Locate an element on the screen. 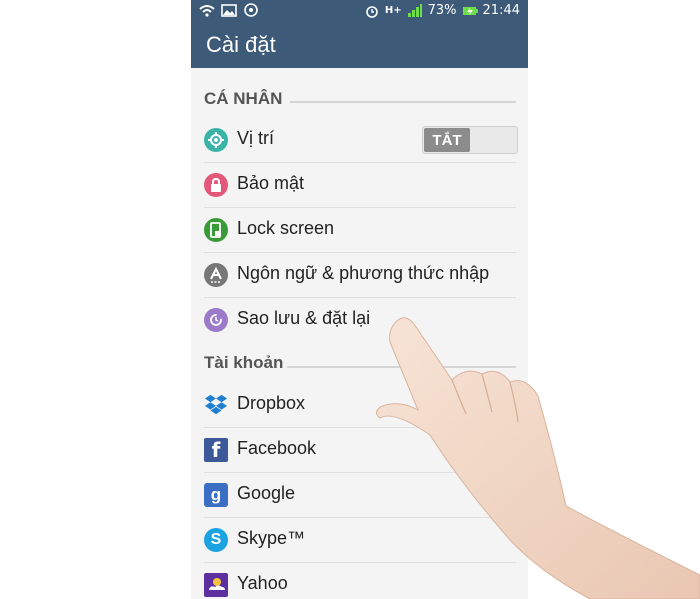 This screenshot has height=599, width=700. language-icon is located at coordinates (216, 275).